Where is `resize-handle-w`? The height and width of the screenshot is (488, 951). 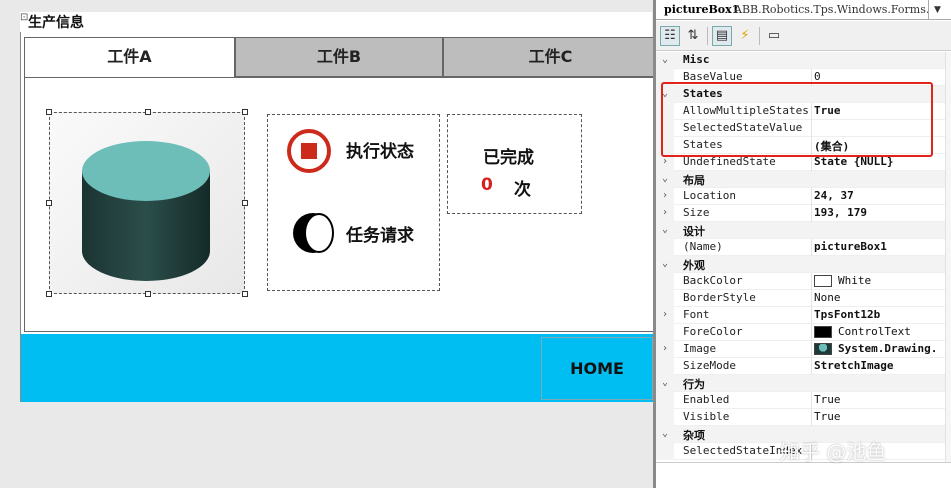 resize-handle-w is located at coordinates (49, 203).